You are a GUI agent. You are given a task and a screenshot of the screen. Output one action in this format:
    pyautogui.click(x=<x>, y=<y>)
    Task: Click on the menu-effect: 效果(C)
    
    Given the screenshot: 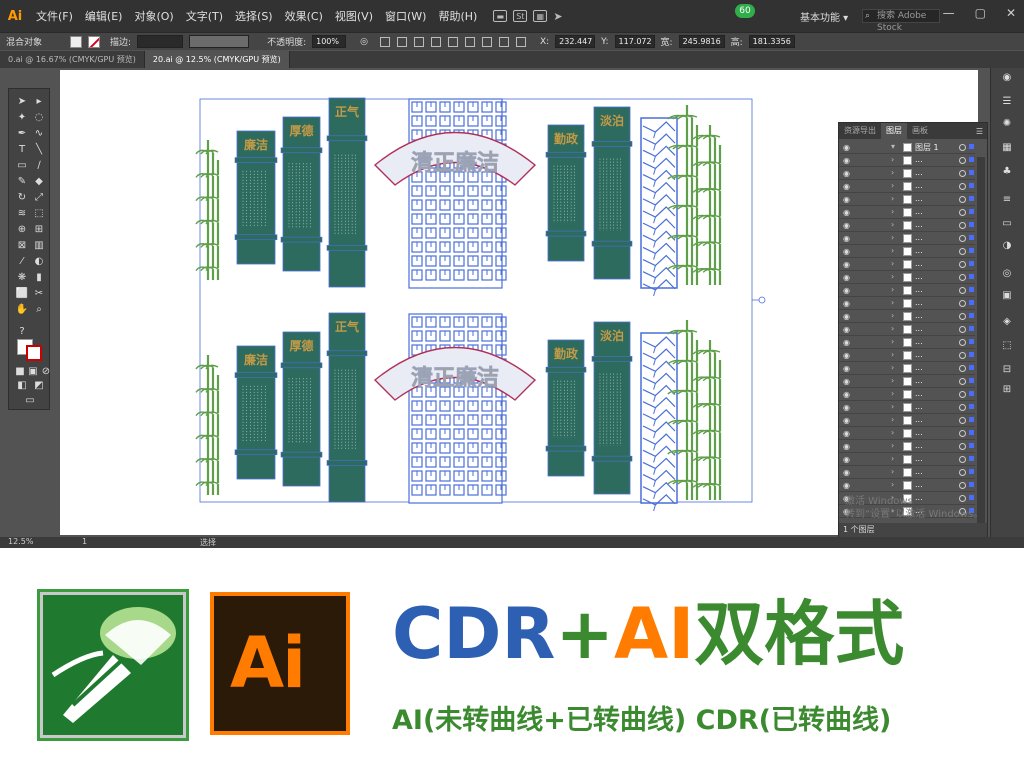 What is the action you would take?
    pyautogui.click(x=304, y=16)
    